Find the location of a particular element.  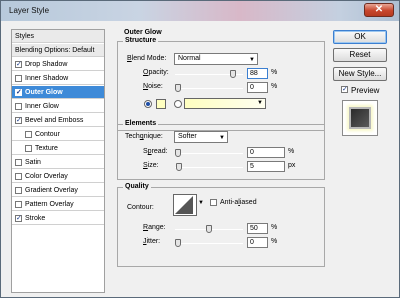

styles-list-item: Blending Options: Default is located at coordinates (58, 50).